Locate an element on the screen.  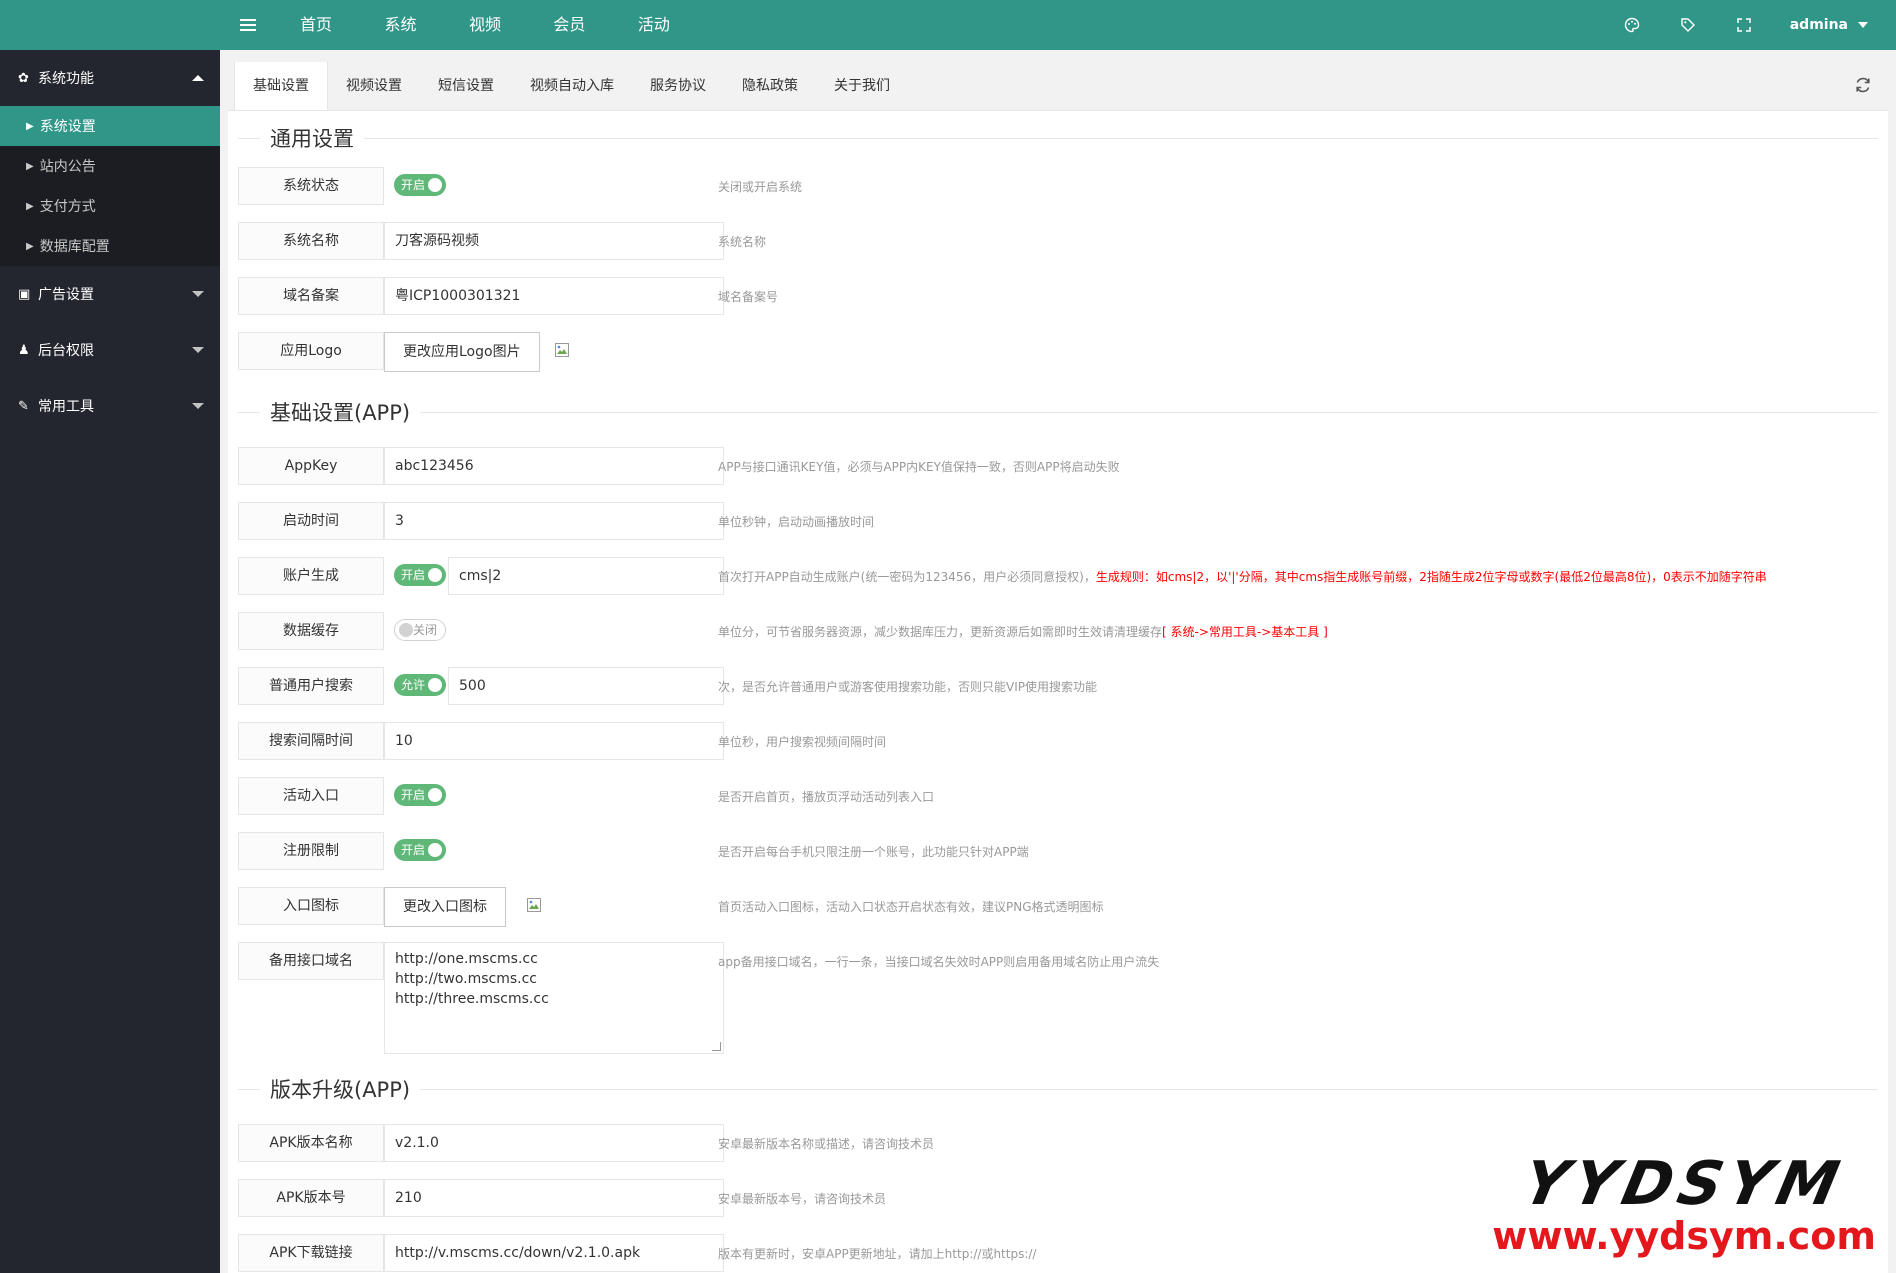
switch-knob is located at coordinates (435, 685).